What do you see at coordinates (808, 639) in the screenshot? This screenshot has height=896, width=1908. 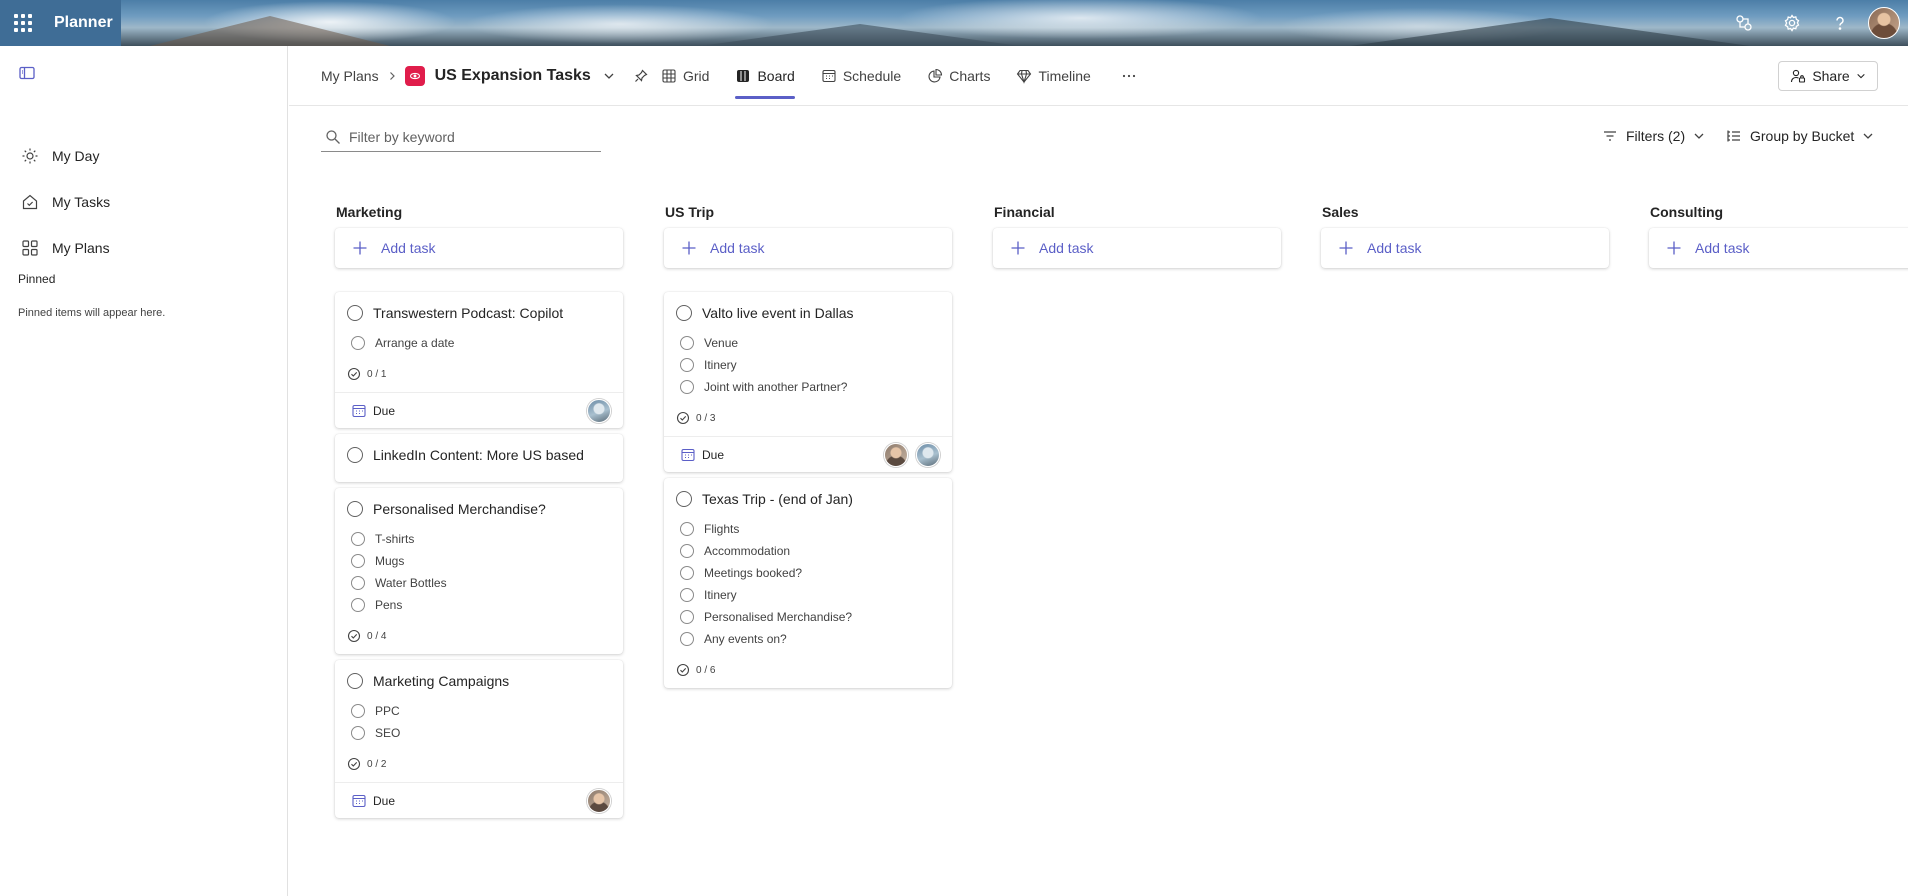 I see `checklist-item: Any events on?` at bounding box center [808, 639].